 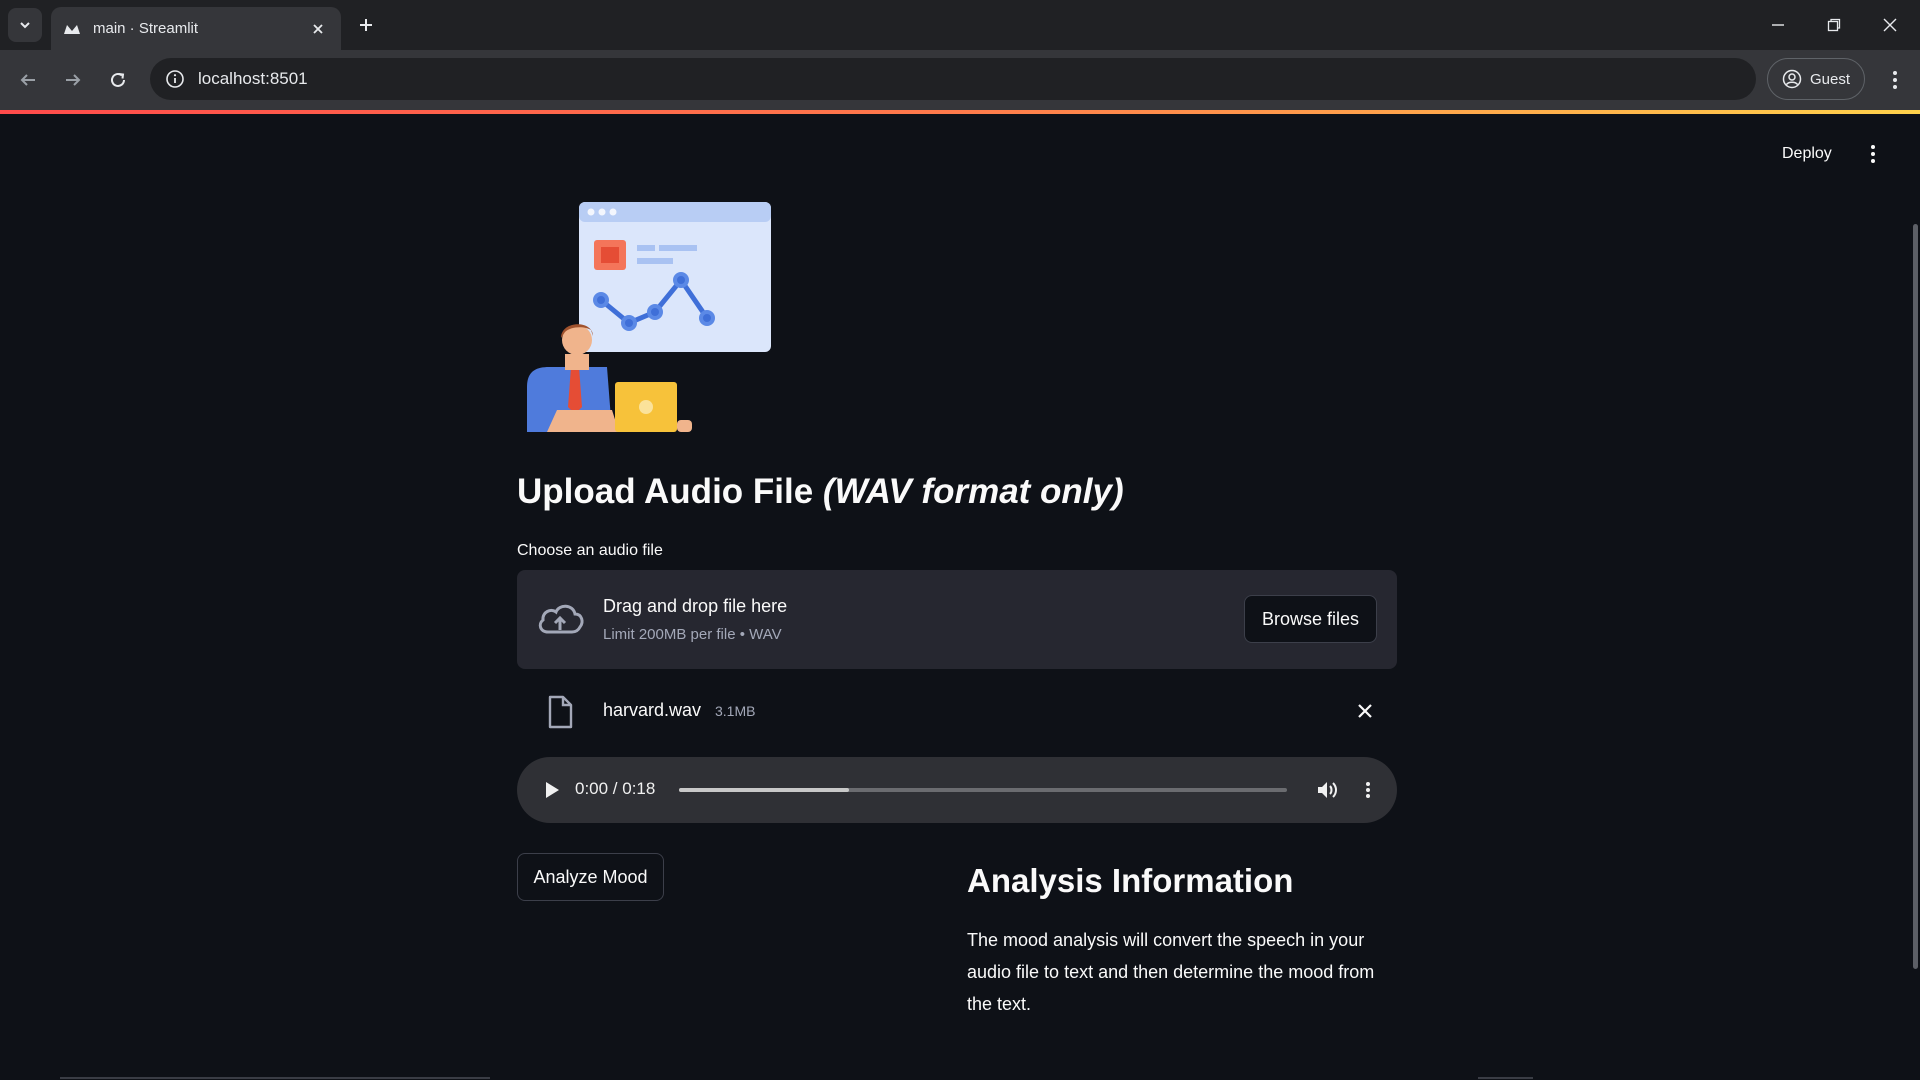 What do you see at coordinates (953, 79) in the screenshot?
I see `address-bar: localhost:8501` at bounding box center [953, 79].